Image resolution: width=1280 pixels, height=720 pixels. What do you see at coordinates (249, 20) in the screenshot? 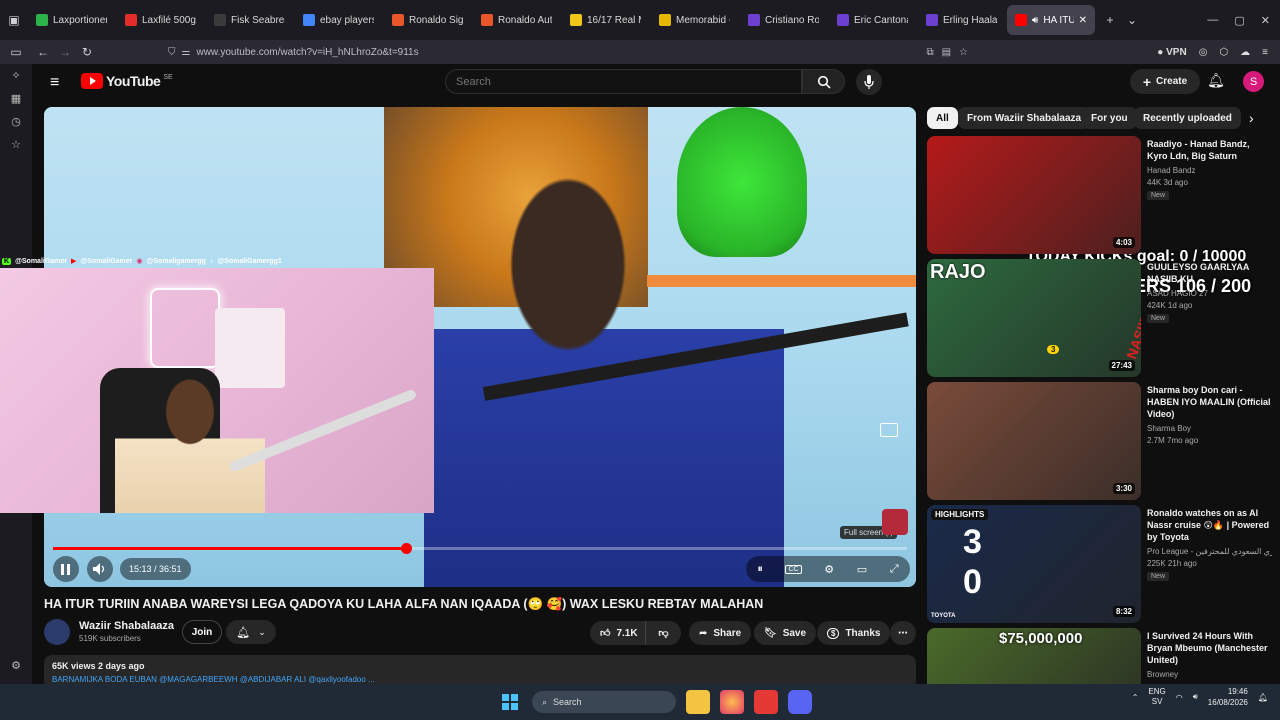
I see `browser-tab: Fisk Seabream 200/3` at bounding box center [249, 20].